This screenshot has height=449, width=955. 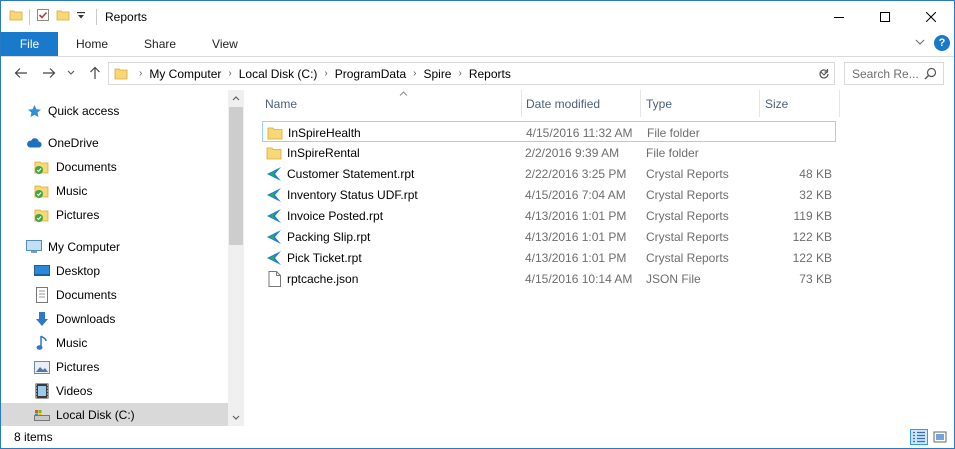 I want to click on nav-label: Music, so click(x=72, y=343).